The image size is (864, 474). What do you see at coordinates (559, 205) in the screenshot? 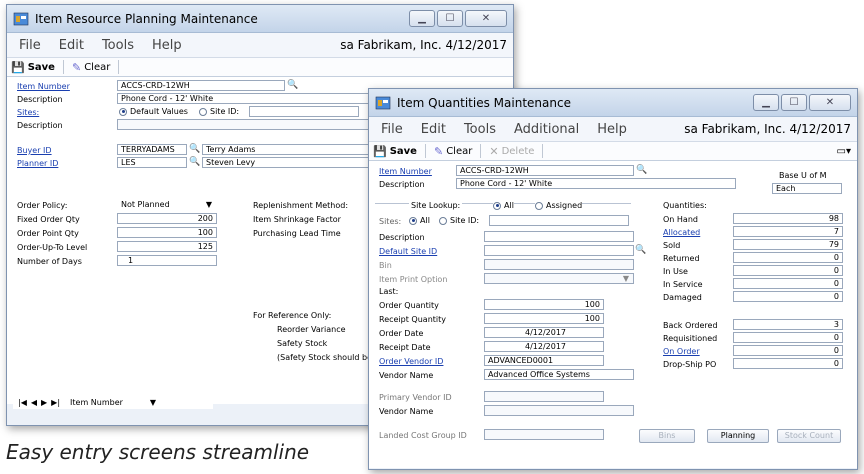
I see `lookup-assigned-radio: Assigned` at bounding box center [559, 205].